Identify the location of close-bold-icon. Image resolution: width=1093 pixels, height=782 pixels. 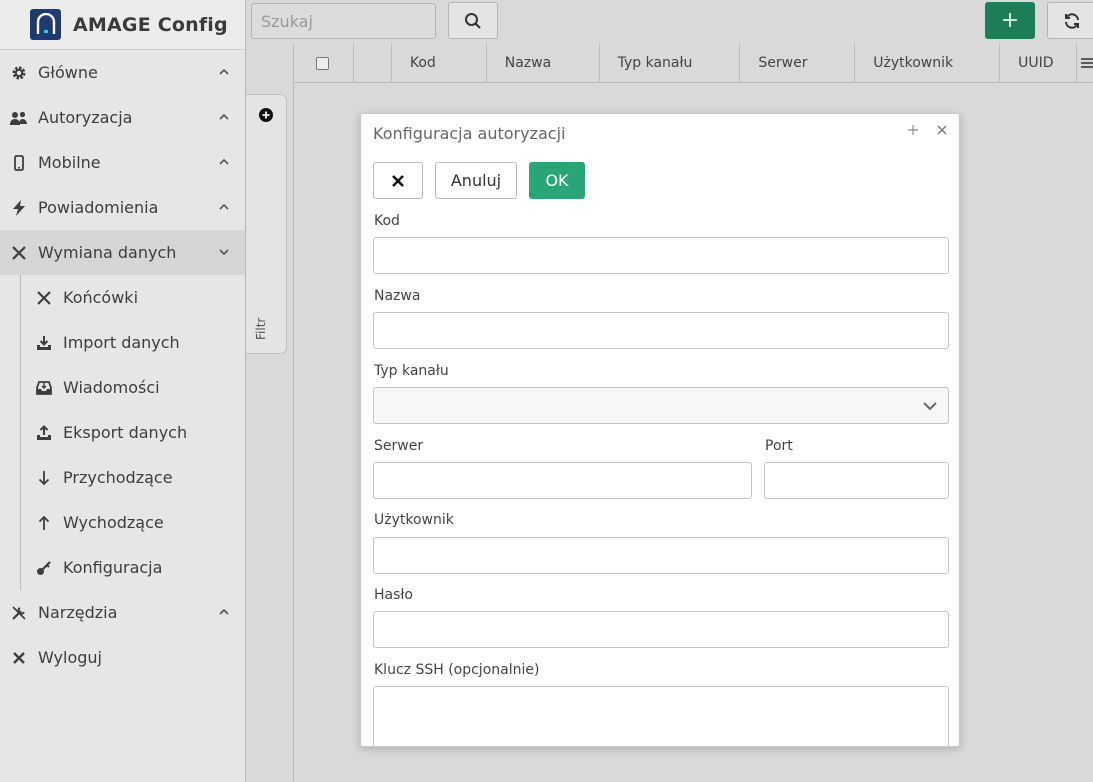
(398, 180).